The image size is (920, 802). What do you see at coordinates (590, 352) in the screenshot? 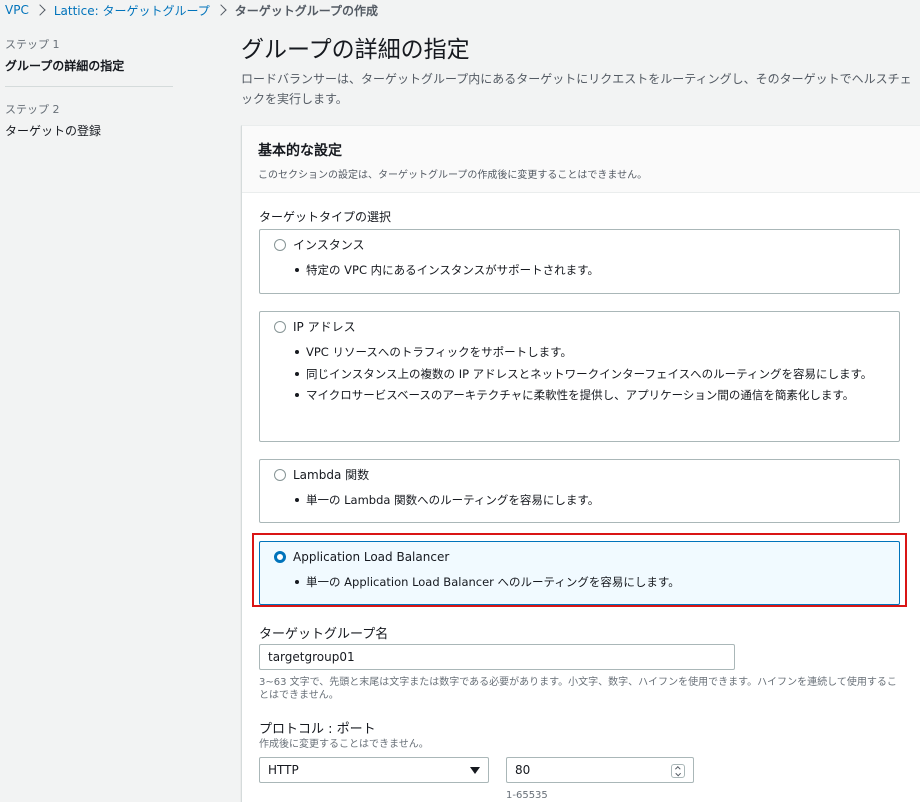
I see `bullet-item: VPC リソースへのトラフィックをサポートします。` at bounding box center [590, 352].